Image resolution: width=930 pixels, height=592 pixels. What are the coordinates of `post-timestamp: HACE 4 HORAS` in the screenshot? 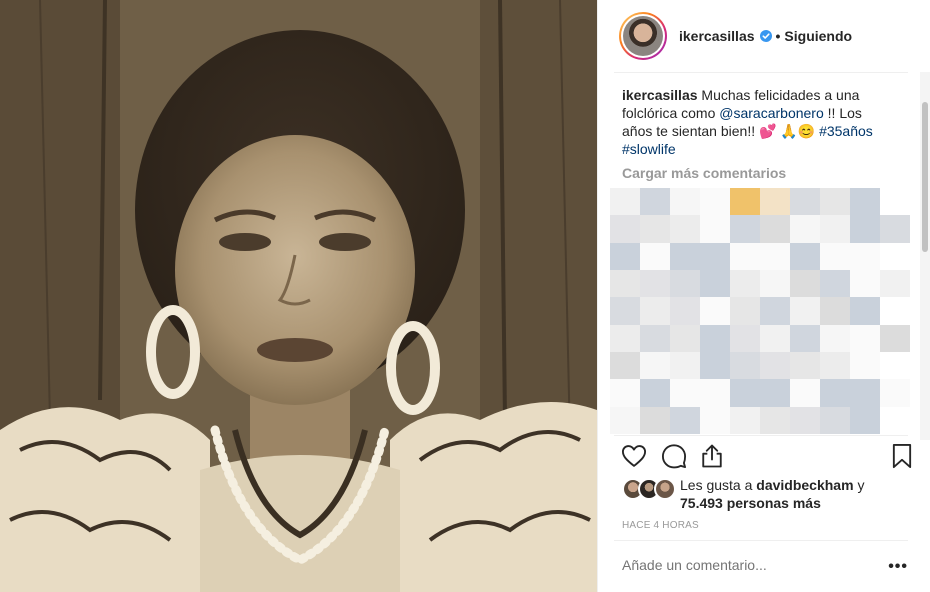 It's located at (660, 525).